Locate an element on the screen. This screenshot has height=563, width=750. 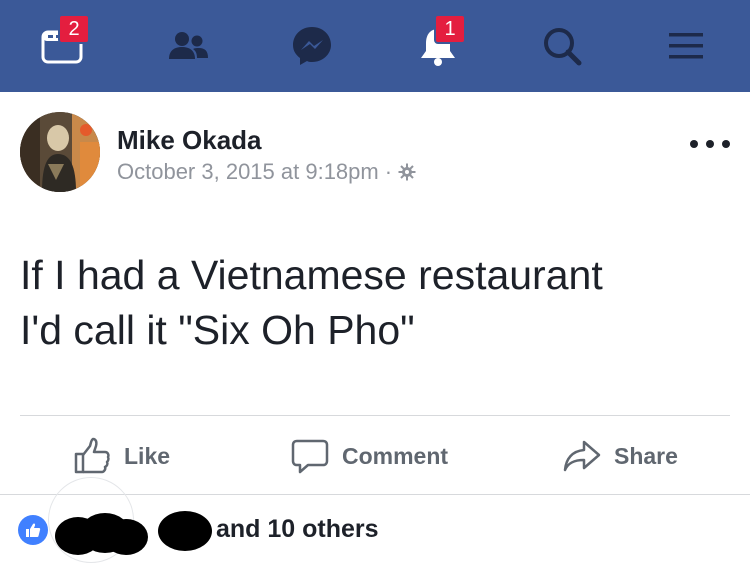
post-timestamp: October 3, 2015 at 9:18pm is located at coordinates (248, 172).